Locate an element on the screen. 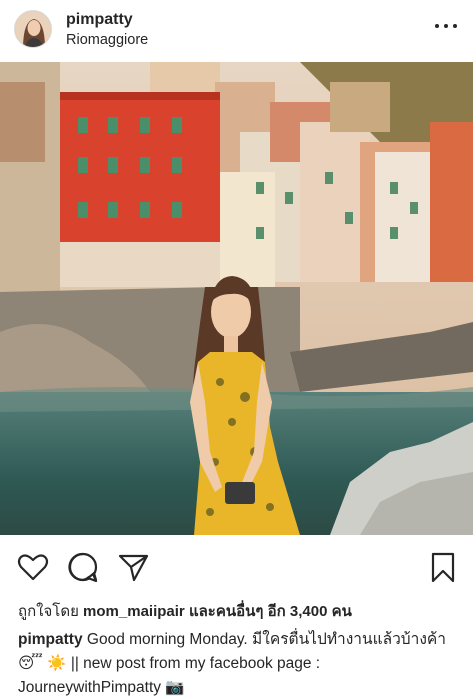  likes-prefix: ถูกใจโดย is located at coordinates (48, 611).